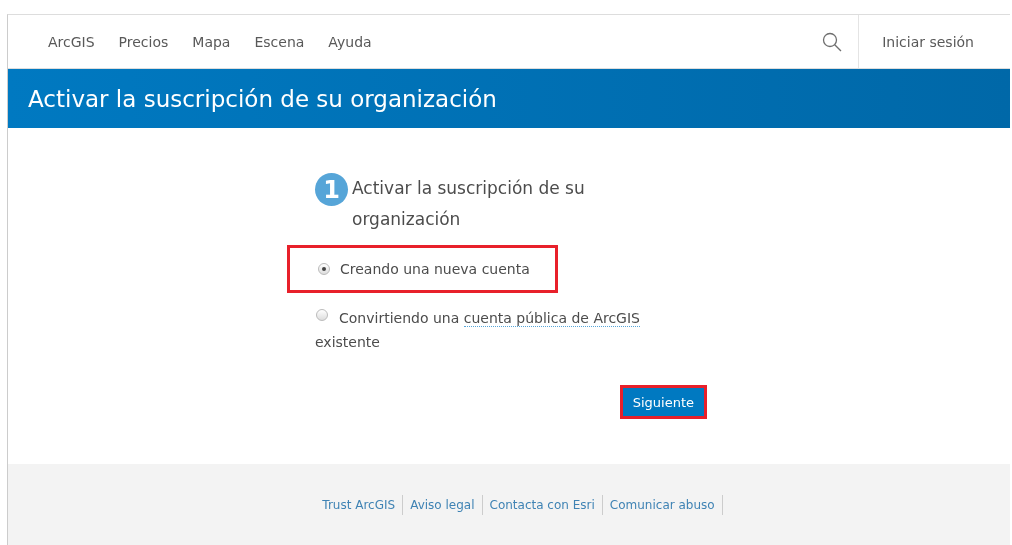 The height and width of the screenshot is (545, 1012). What do you see at coordinates (435, 269) in the screenshot?
I see `option-label: Creando una nueva cuenta` at bounding box center [435, 269].